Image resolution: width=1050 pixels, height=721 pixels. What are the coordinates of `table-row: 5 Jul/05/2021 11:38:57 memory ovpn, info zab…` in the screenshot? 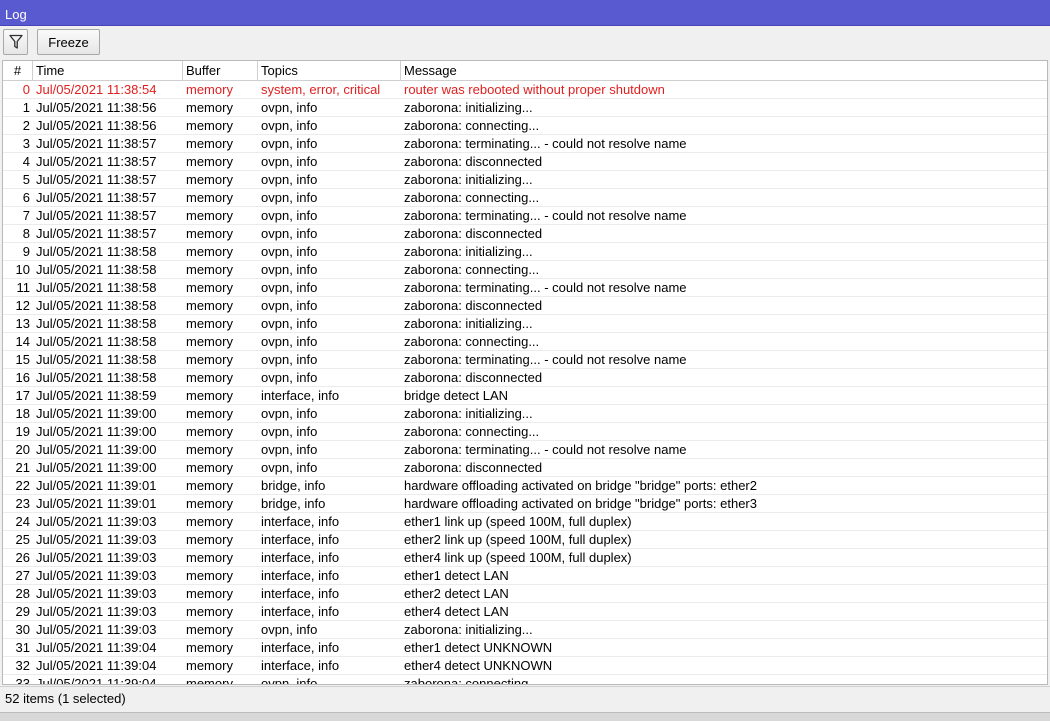 It's located at (525, 180).